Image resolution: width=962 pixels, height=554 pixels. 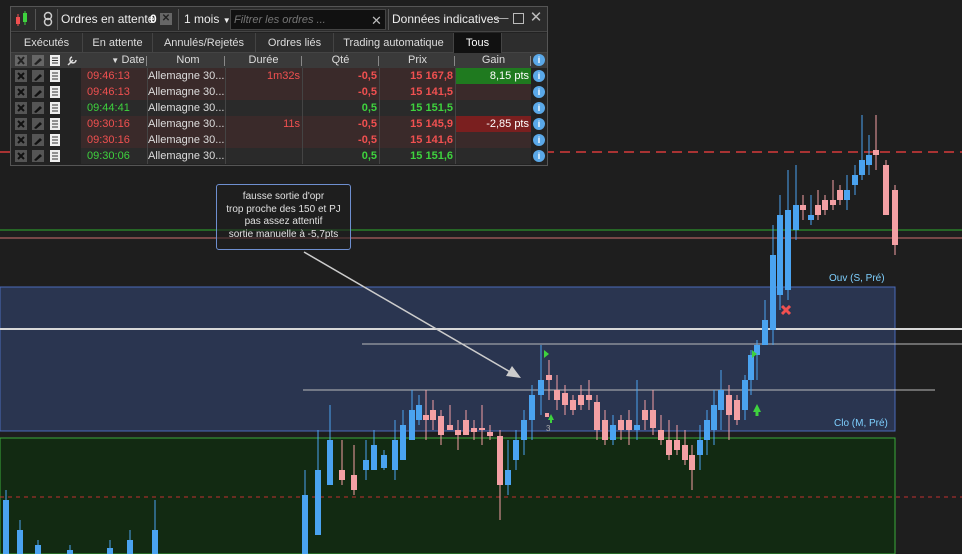 What do you see at coordinates (502, 18) in the screenshot?
I see `minimize-icon: —` at bounding box center [502, 18].